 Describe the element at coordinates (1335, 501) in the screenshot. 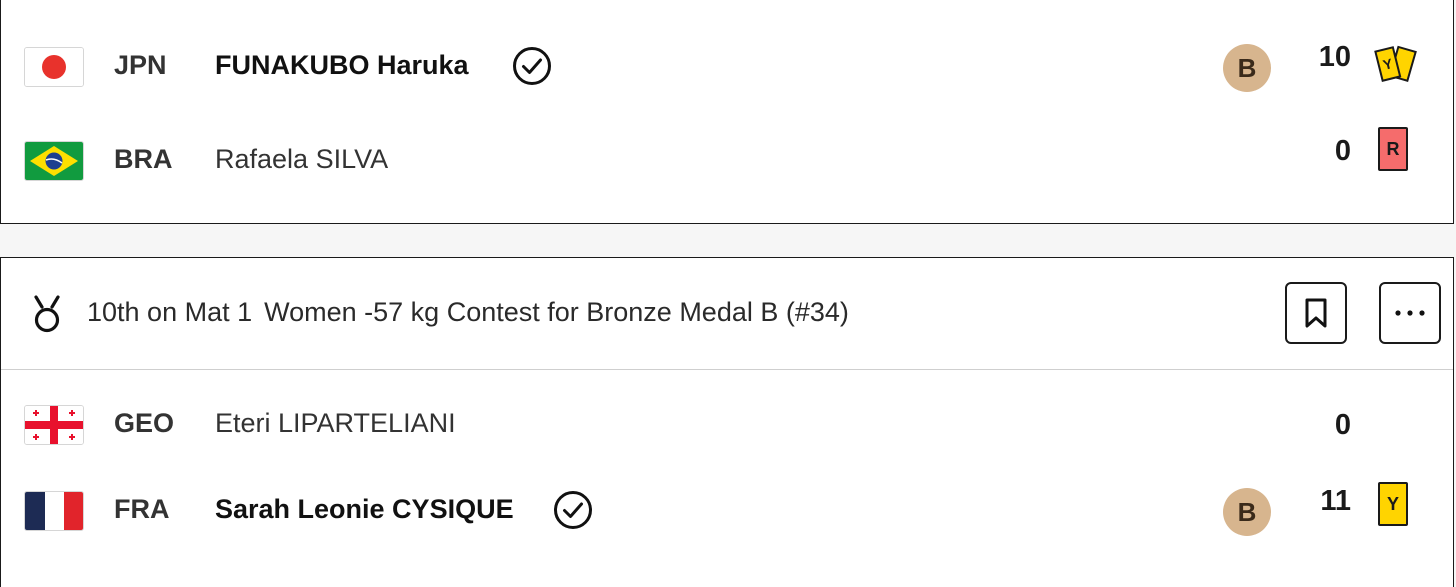

I see `score: 11` at that location.